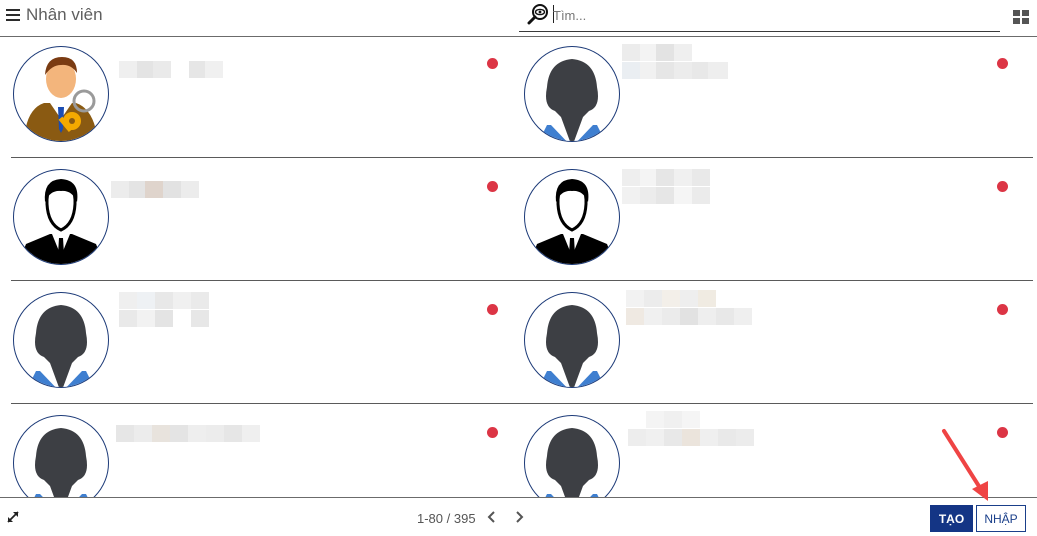  I want to click on expand-icon, so click(13, 517).